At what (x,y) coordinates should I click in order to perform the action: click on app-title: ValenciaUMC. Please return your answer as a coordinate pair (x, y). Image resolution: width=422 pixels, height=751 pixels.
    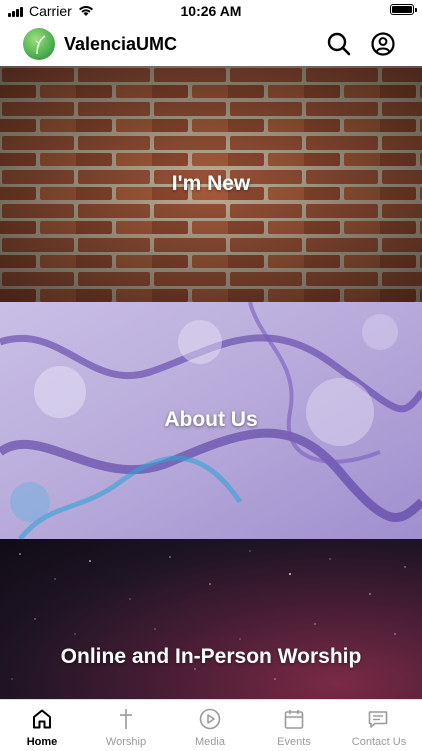
    Looking at the image, I should click on (121, 44).